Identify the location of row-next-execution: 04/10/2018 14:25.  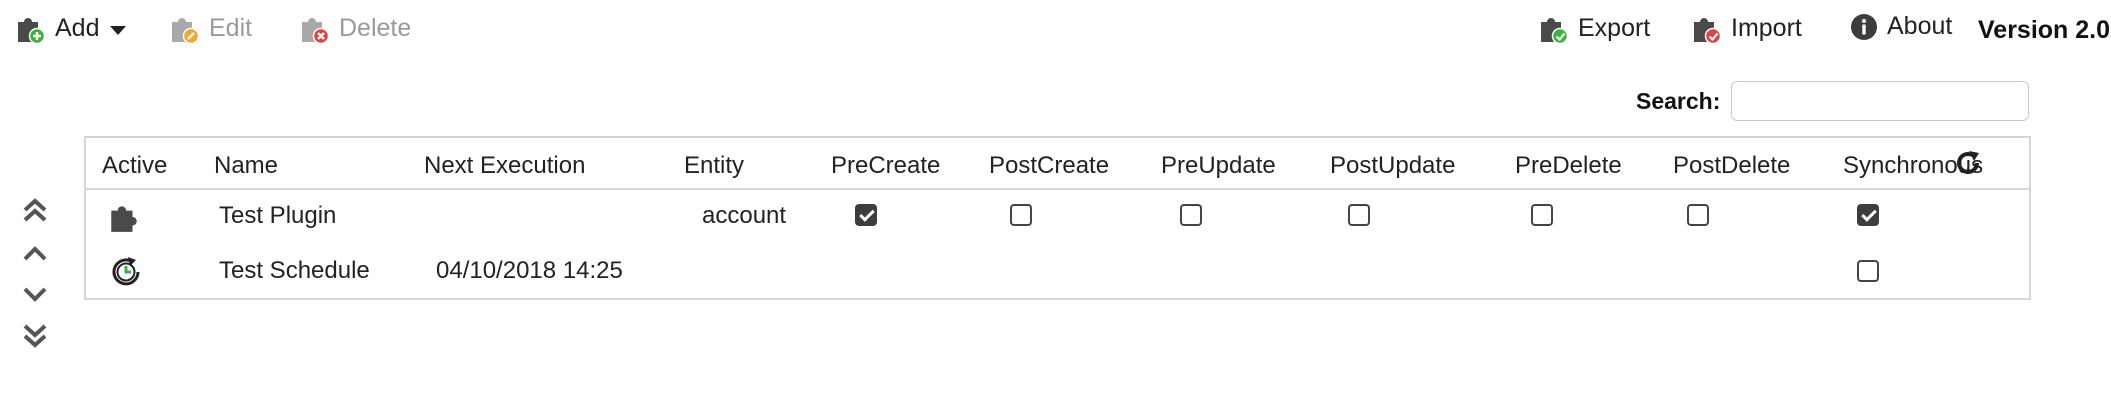
(529, 270).